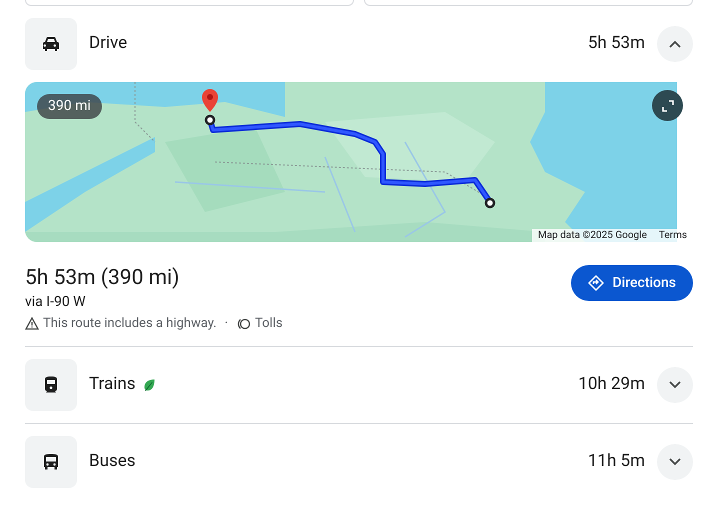 The image size is (718, 529). What do you see at coordinates (616, 44) in the screenshot?
I see `duration-text: 5h 53m` at bounding box center [616, 44].